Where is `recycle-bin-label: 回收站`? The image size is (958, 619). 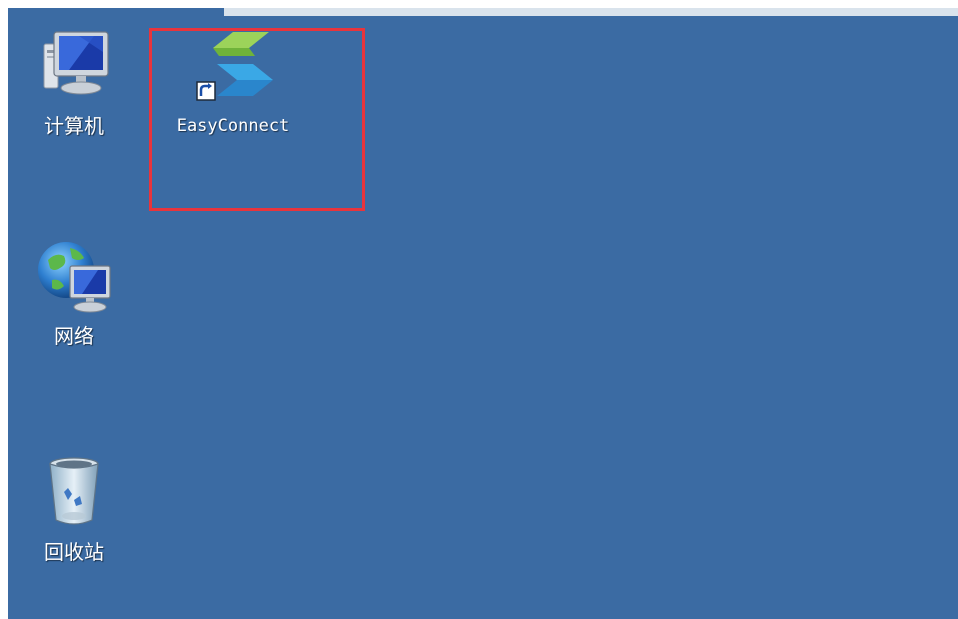
recycle-bin-label: 回收站 is located at coordinates (74, 552).